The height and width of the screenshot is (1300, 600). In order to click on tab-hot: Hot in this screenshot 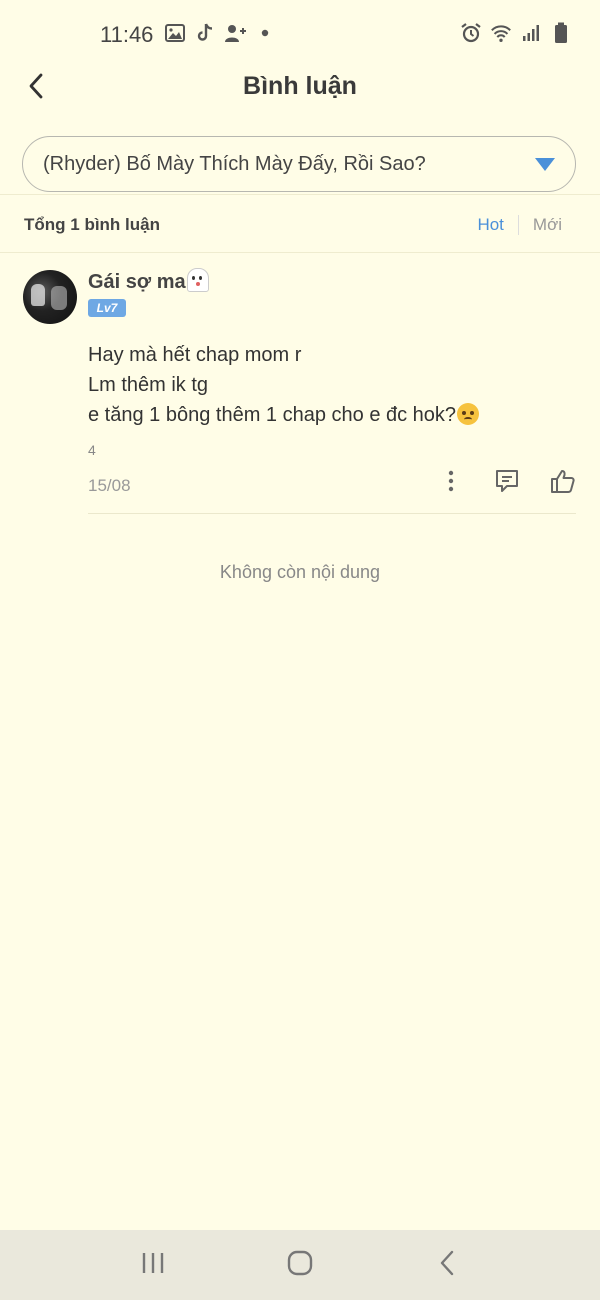, I will do `click(490, 225)`.